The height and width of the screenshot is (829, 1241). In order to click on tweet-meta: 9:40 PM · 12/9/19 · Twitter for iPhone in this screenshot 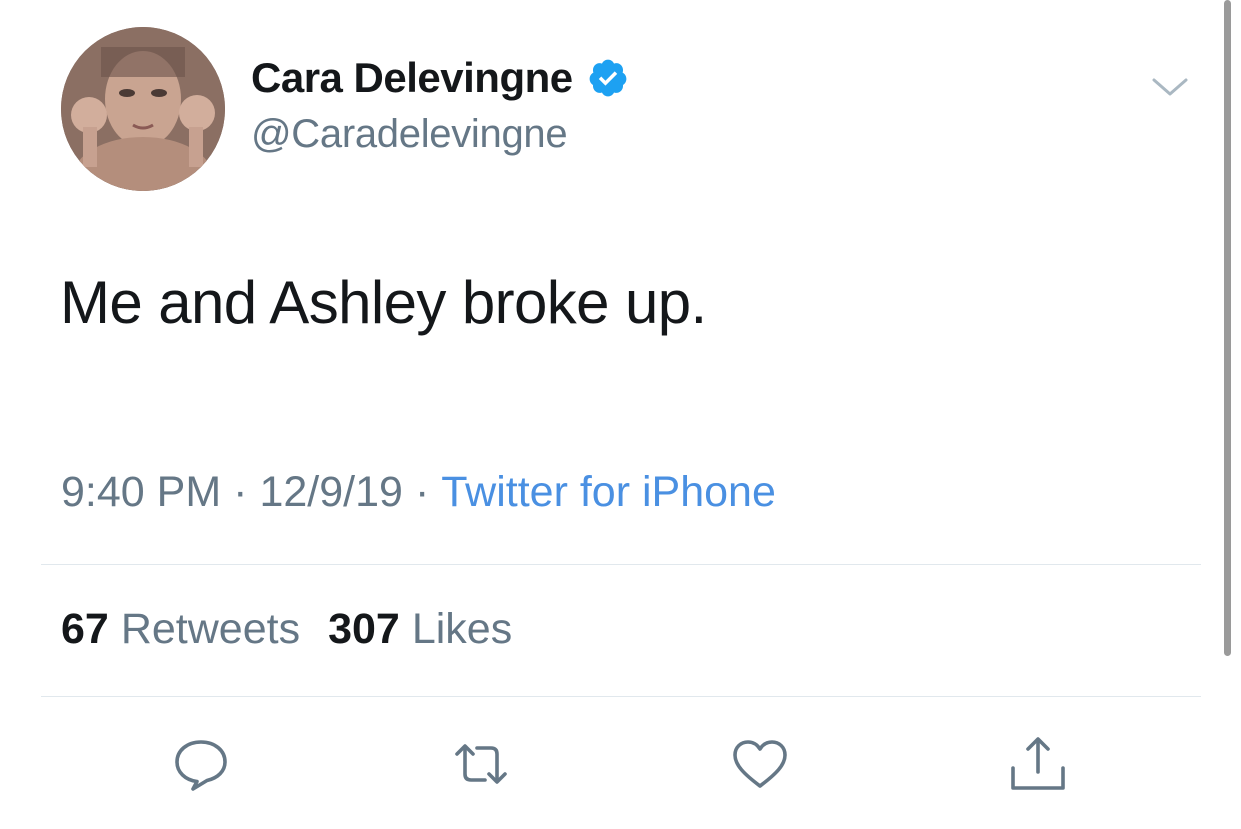, I will do `click(418, 492)`.